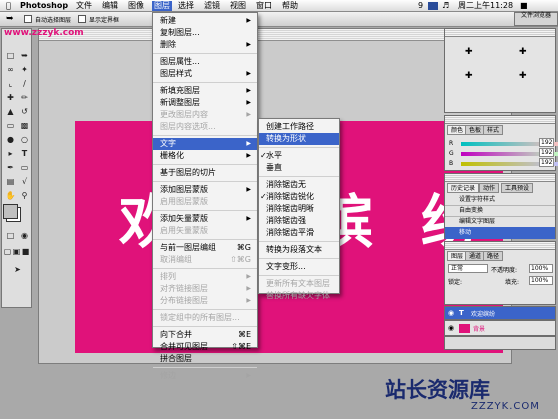 Image resolution: width=558 pixels, height=419 pixels. I want to click on type_menu-item: 转换为形状, so click(299, 139).